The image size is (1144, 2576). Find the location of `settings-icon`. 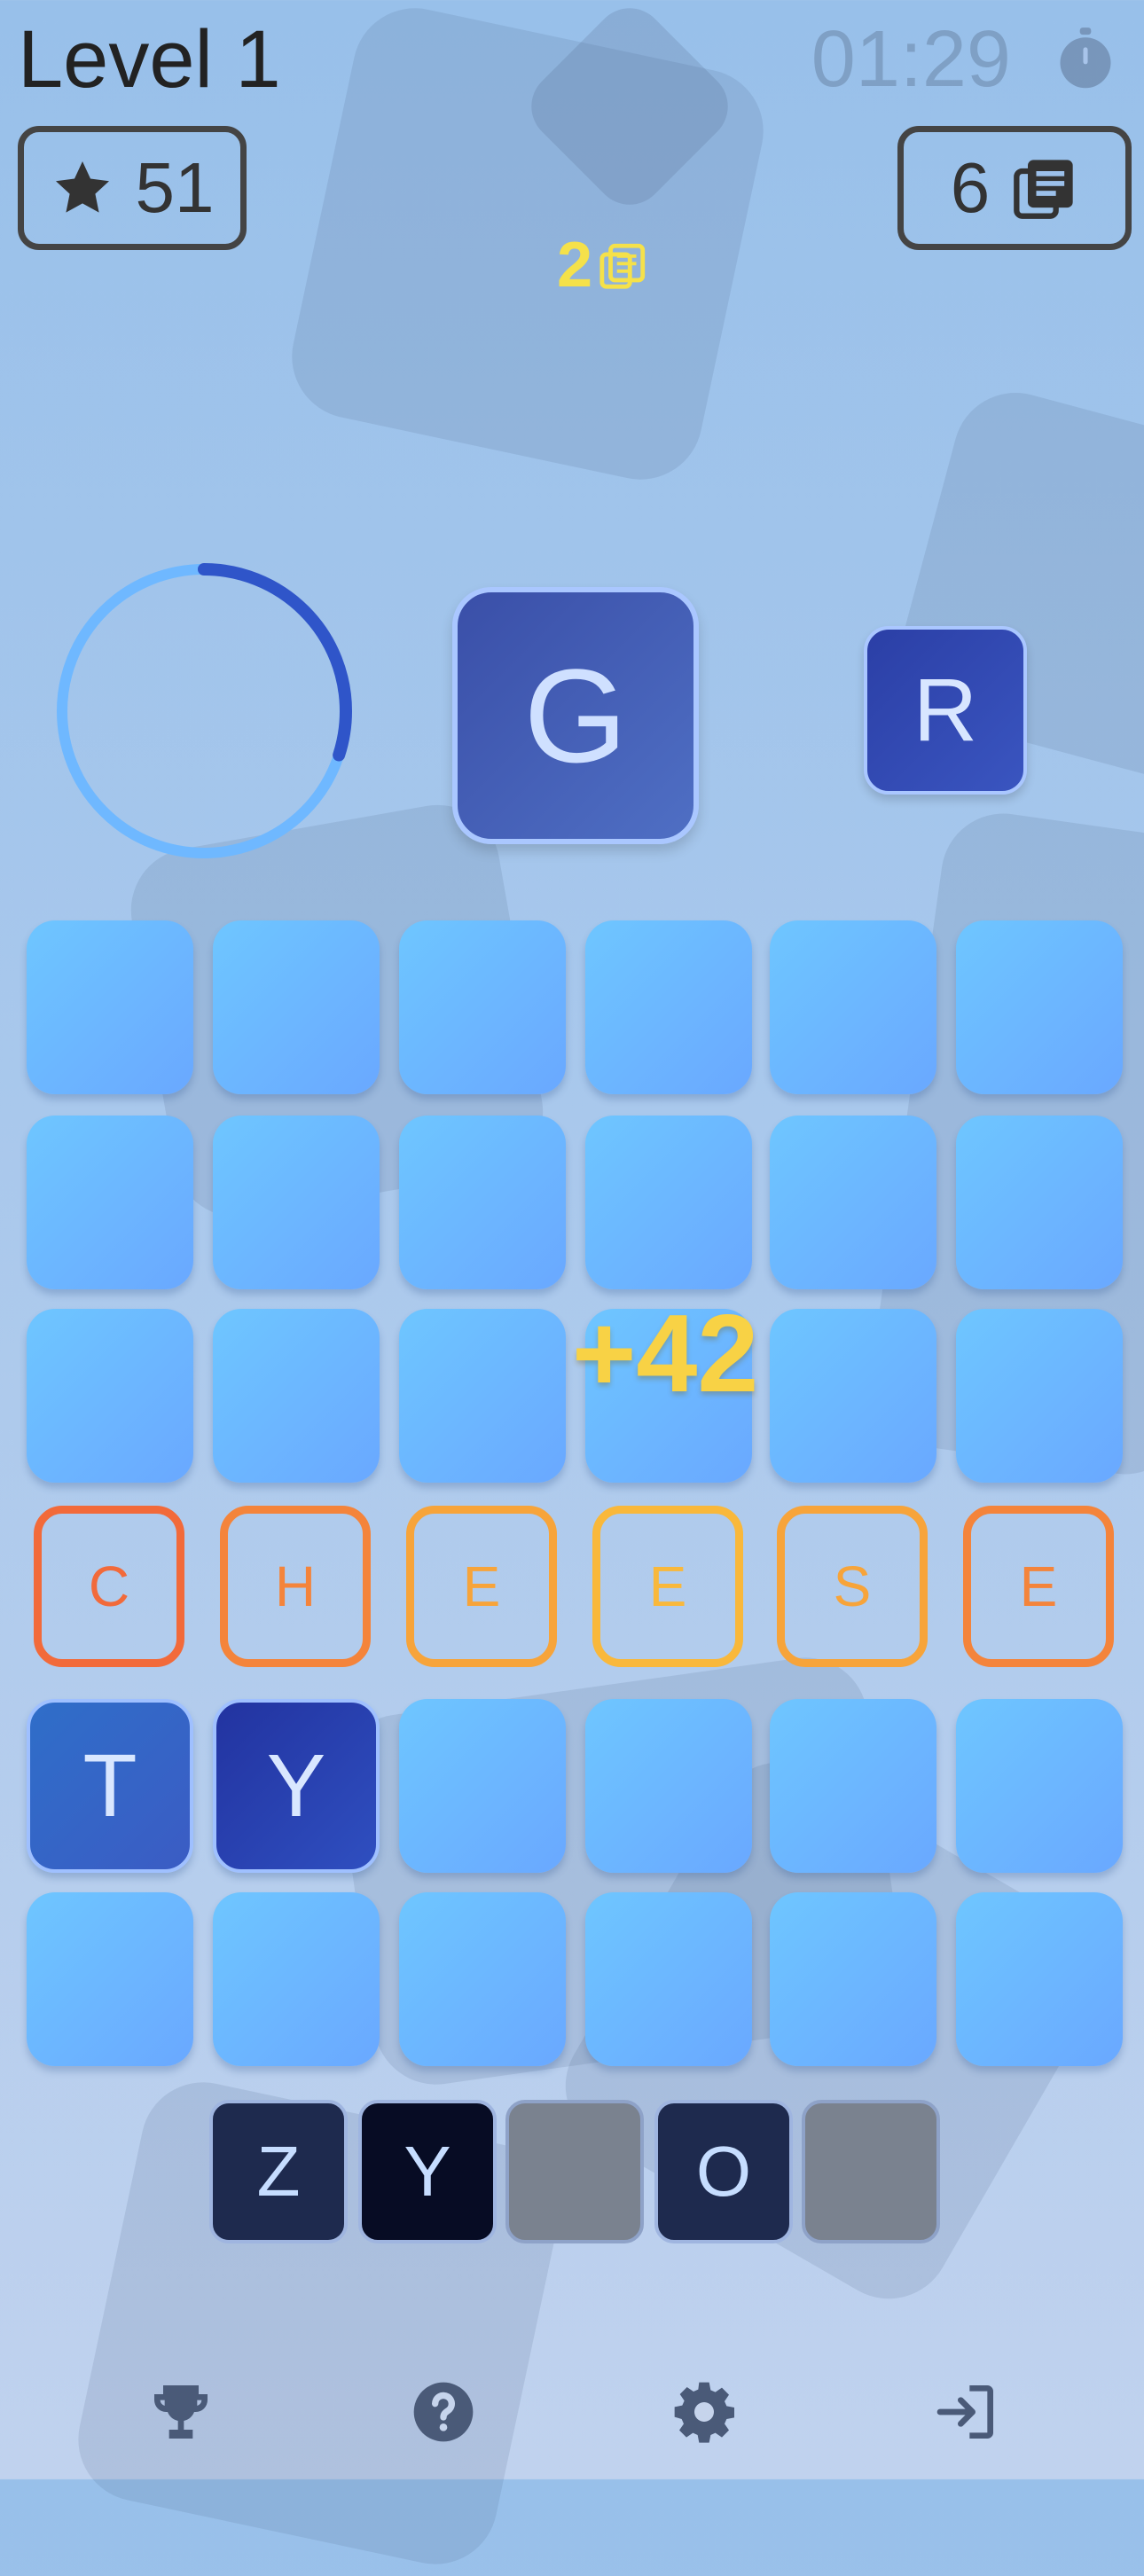

settings-icon is located at coordinates (705, 2411).